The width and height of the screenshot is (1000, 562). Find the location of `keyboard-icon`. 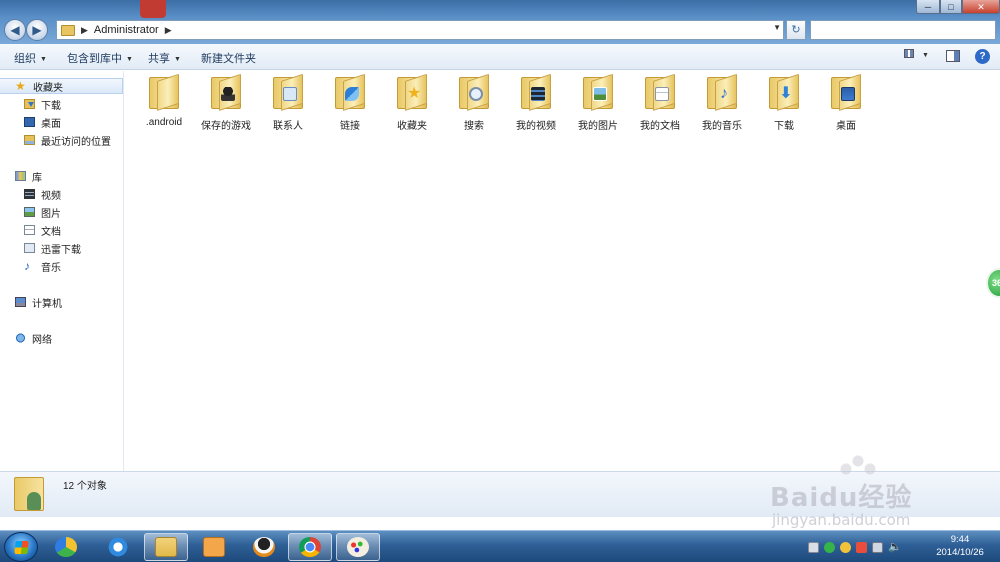

keyboard-icon is located at coordinates (813, 547).